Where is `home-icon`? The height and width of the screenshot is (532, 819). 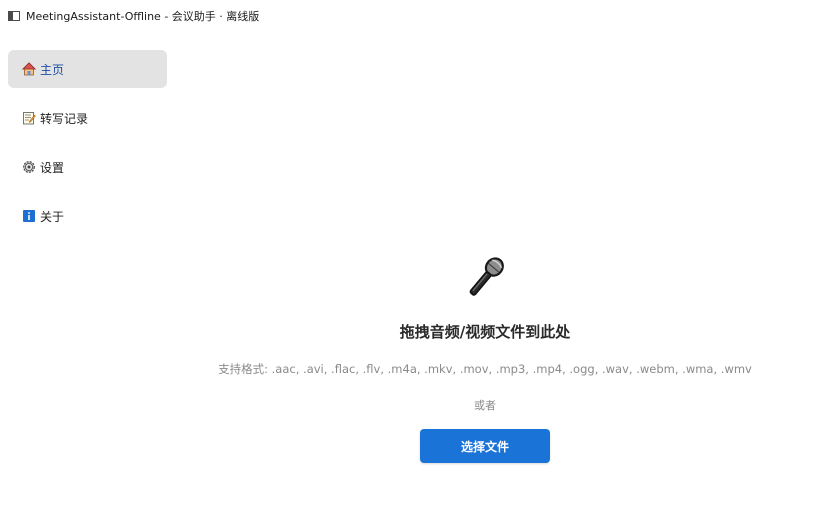 home-icon is located at coordinates (29, 69).